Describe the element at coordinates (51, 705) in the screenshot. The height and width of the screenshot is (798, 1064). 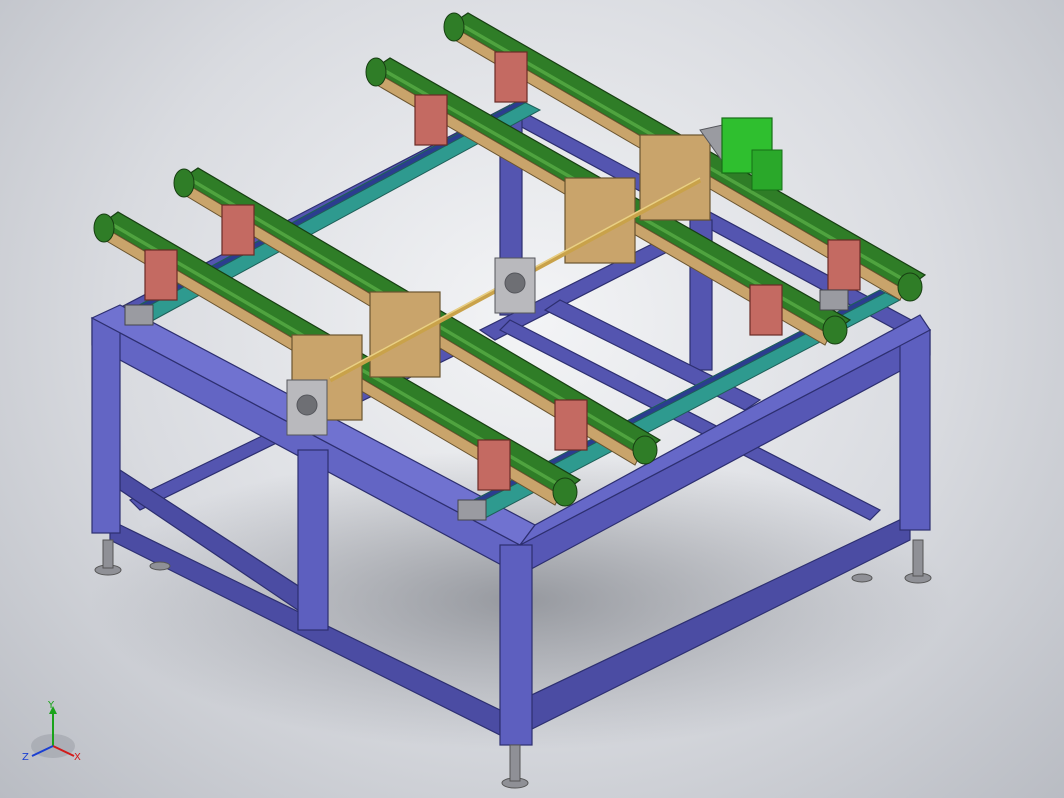
I see `y-axis-label: Y` at that location.